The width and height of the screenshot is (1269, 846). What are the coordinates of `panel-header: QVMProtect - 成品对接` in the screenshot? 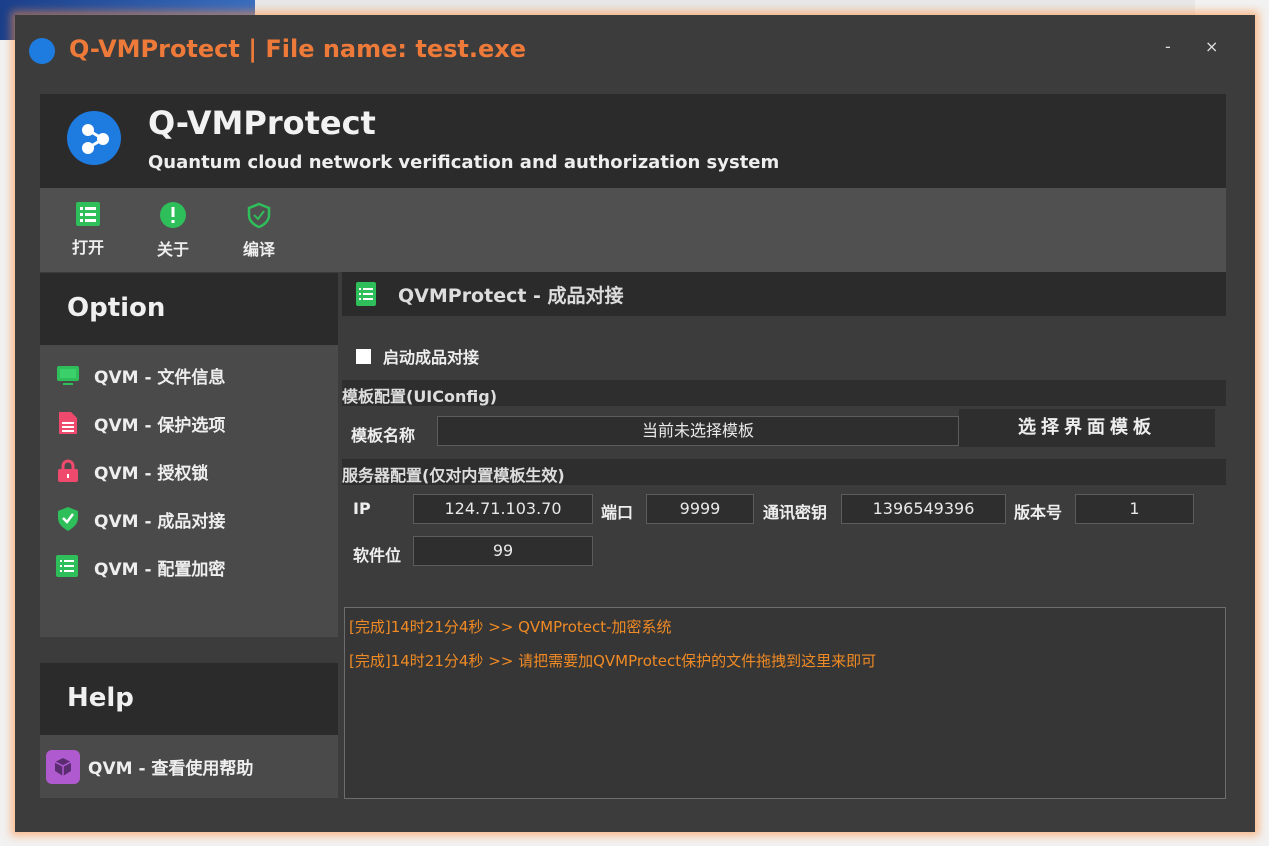 It's located at (784, 294).